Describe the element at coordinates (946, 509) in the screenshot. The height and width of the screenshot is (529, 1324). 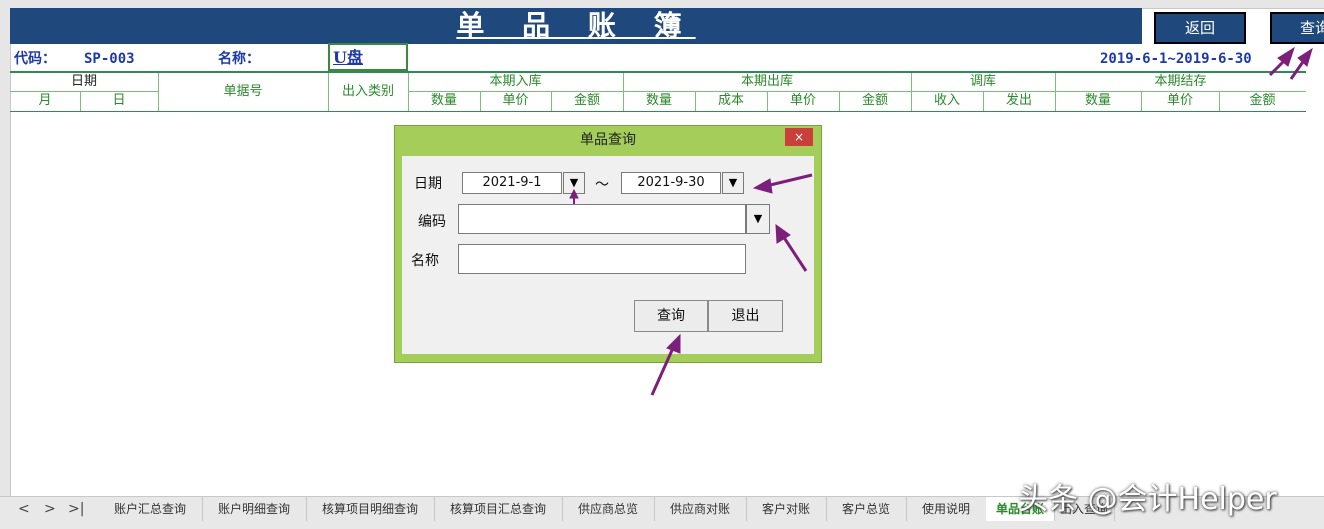
I see `sheet-tab: 使用说明` at that location.